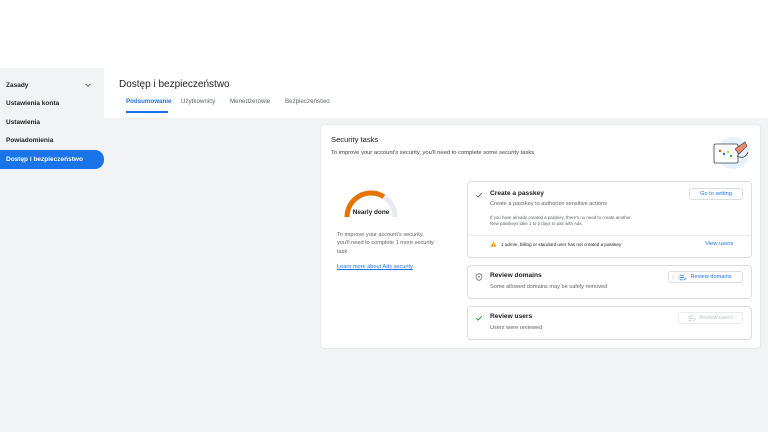 This screenshot has height=432, width=768. I want to click on button-label: Go to setting, so click(716, 194).